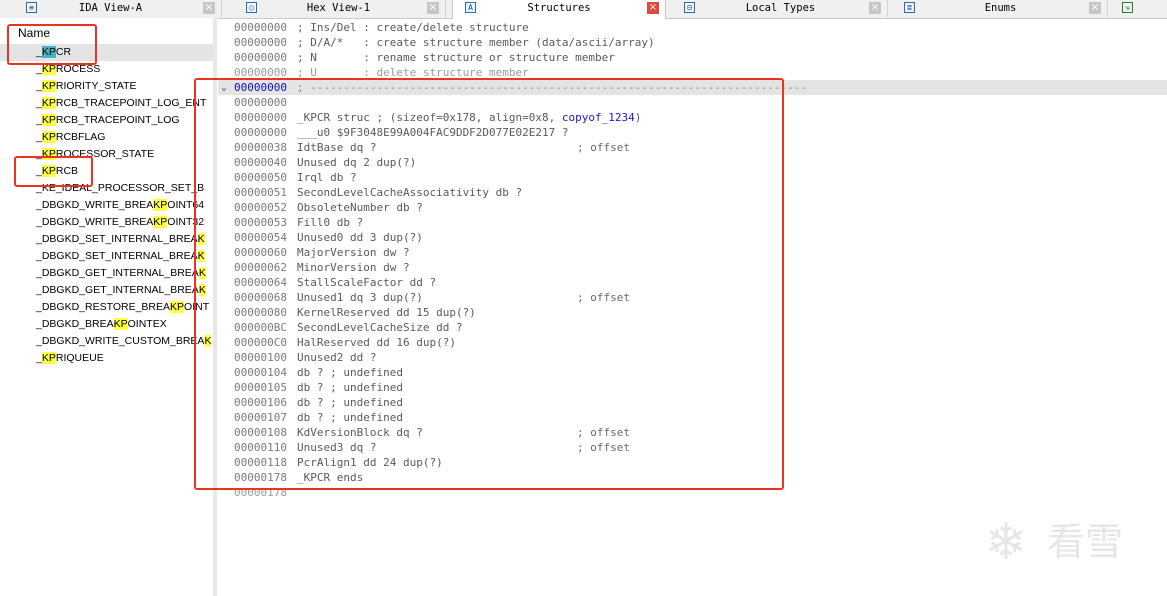 This screenshot has height=596, width=1167. I want to click on item-name-prefix: _DBGKD_WRITE_CUSTOM_BREA, so click(120, 341).